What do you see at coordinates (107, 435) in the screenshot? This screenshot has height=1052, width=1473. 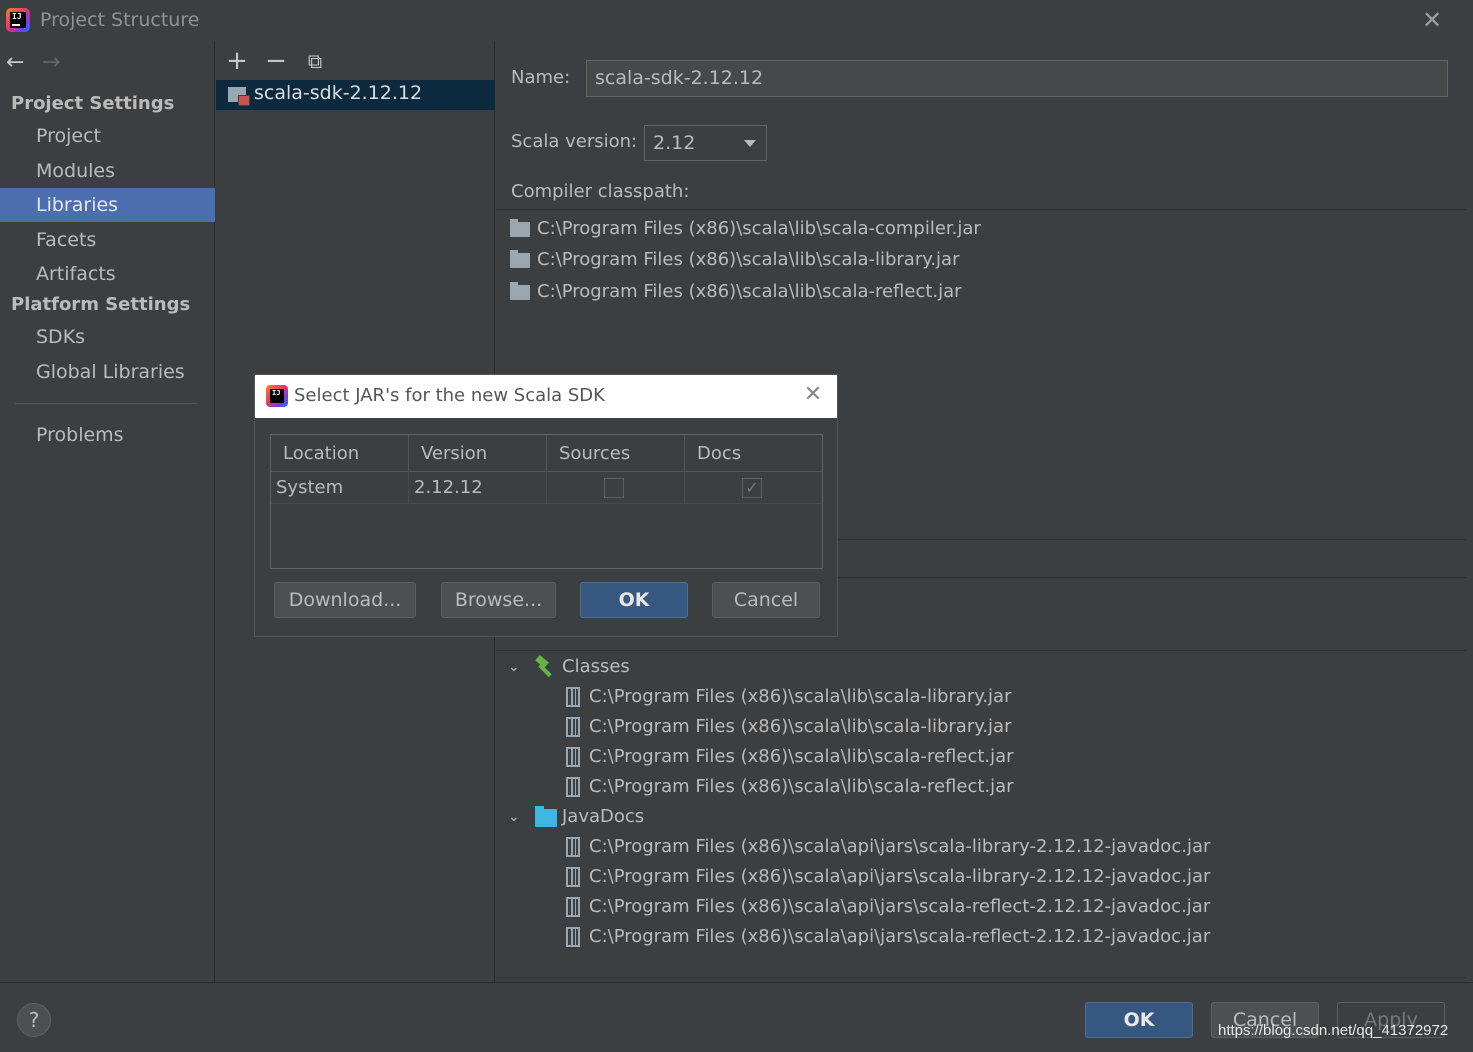 I see `sidebar-item-problems: Problems` at bounding box center [107, 435].